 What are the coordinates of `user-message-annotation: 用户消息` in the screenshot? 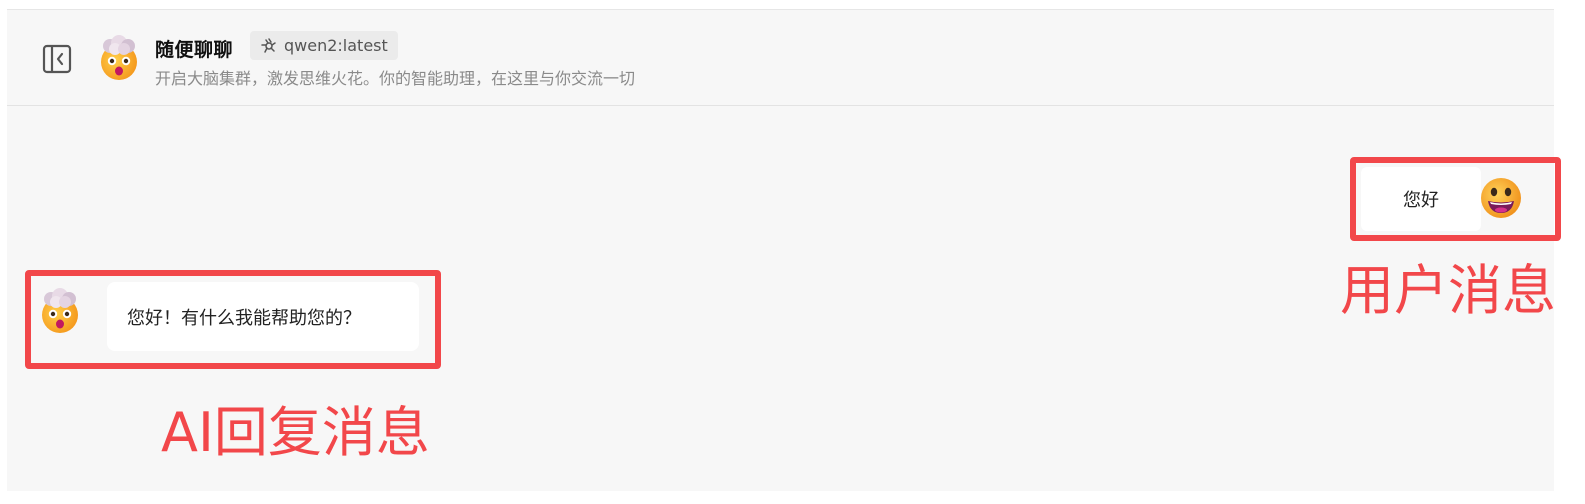 It's located at (1448, 290).